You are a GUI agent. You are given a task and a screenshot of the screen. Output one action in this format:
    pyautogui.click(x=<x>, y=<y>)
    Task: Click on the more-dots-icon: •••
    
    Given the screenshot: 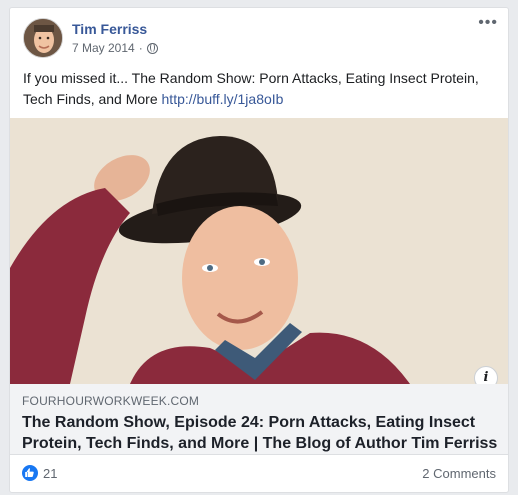 What is the action you would take?
    pyautogui.click(x=488, y=23)
    